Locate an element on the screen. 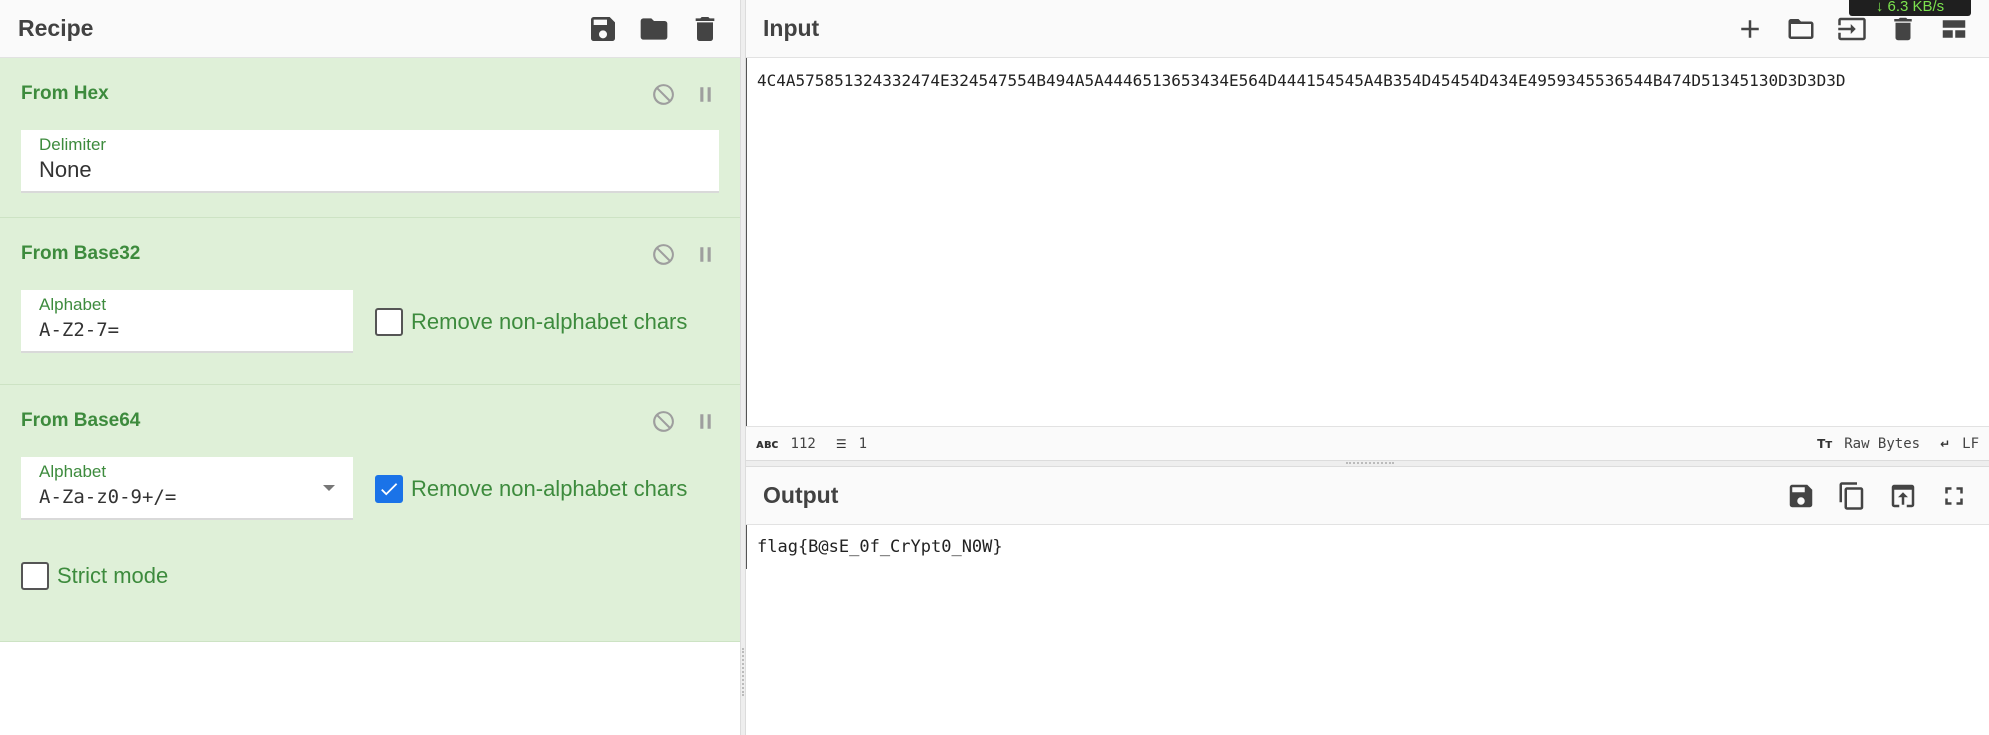 The height and width of the screenshot is (735, 1989). upload-box-icon is located at coordinates (1903, 495).